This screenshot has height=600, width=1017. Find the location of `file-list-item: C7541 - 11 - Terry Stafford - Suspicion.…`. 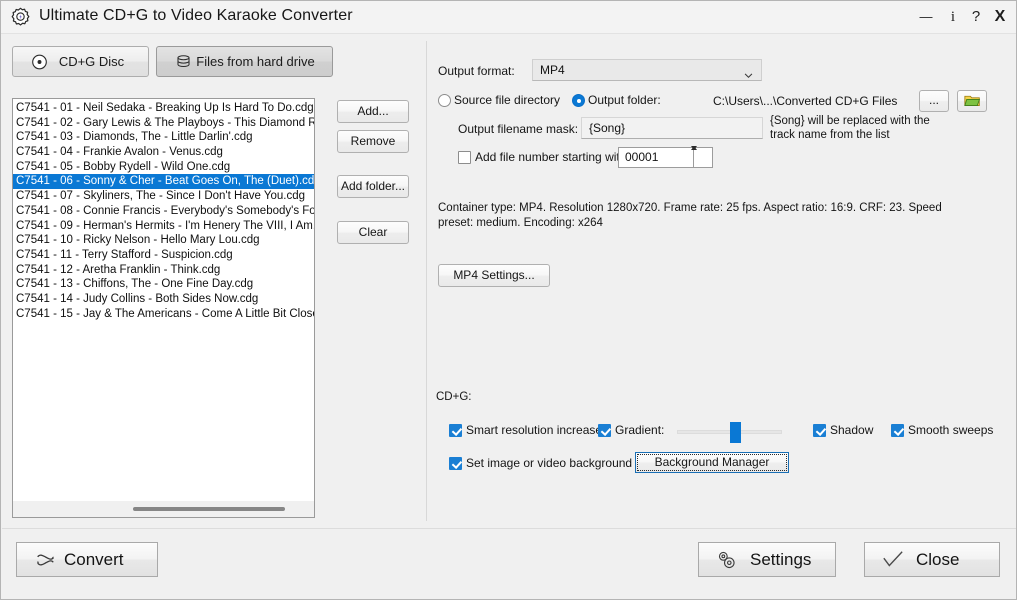

file-list-item: C7541 - 11 - Terry Stafford - Suspicion.… is located at coordinates (163, 255).